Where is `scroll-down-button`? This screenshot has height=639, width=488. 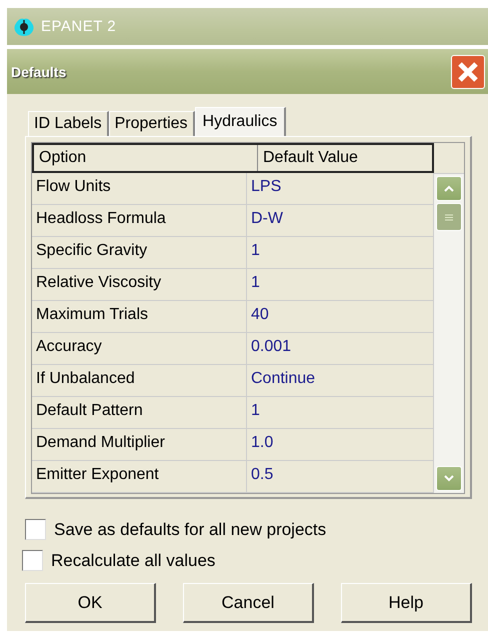
scroll-down-button is located at coordinates (449, 478).